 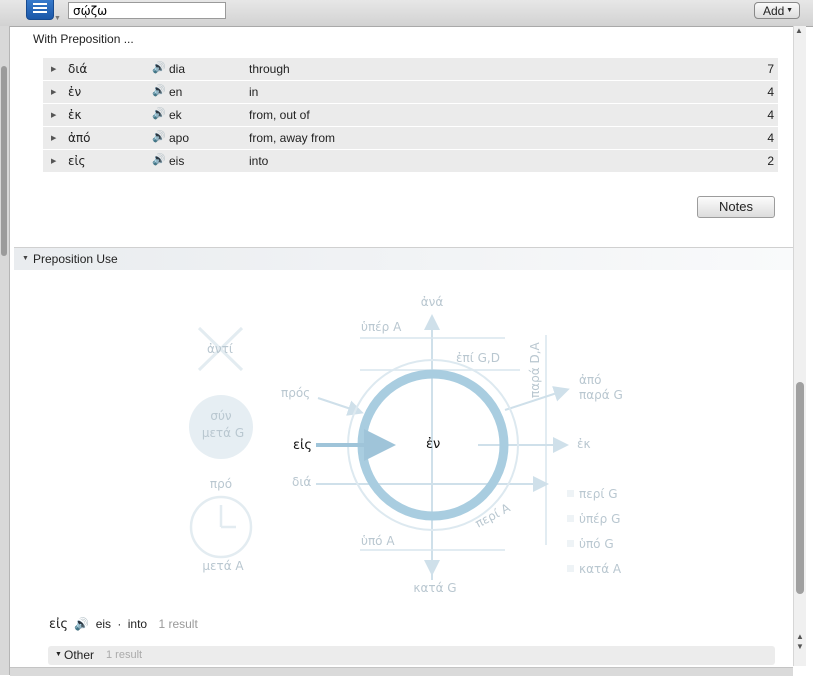 What do you see at coordinates (598, 494) in the screenshot?
I see `label-peri-g: περί G` at bounding box center [598, 494].